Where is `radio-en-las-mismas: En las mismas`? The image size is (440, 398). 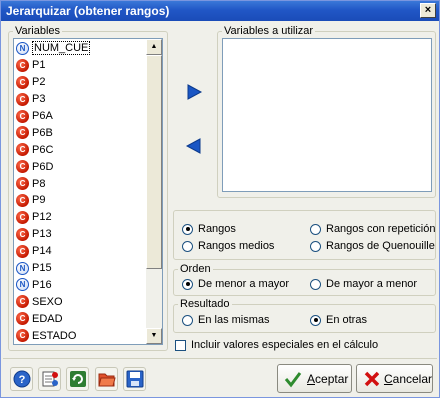 radio-en-las-mismas: En las mismas is located at coordinates (226, 320).